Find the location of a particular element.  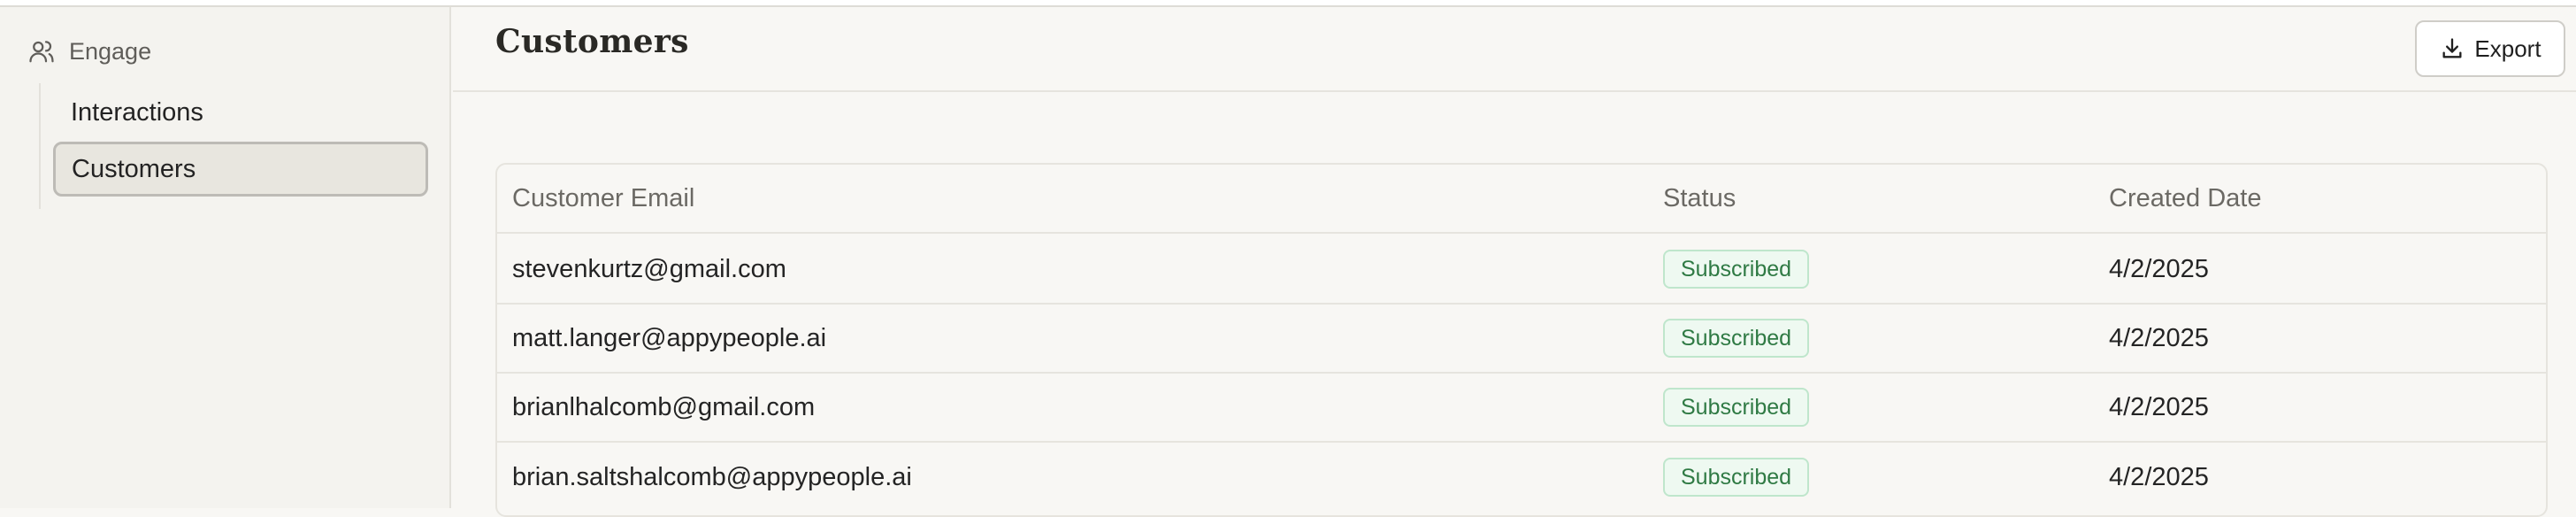

customer-email: brian.saltshalcomb@appypeople.ai is located at coordinates (712, 476).